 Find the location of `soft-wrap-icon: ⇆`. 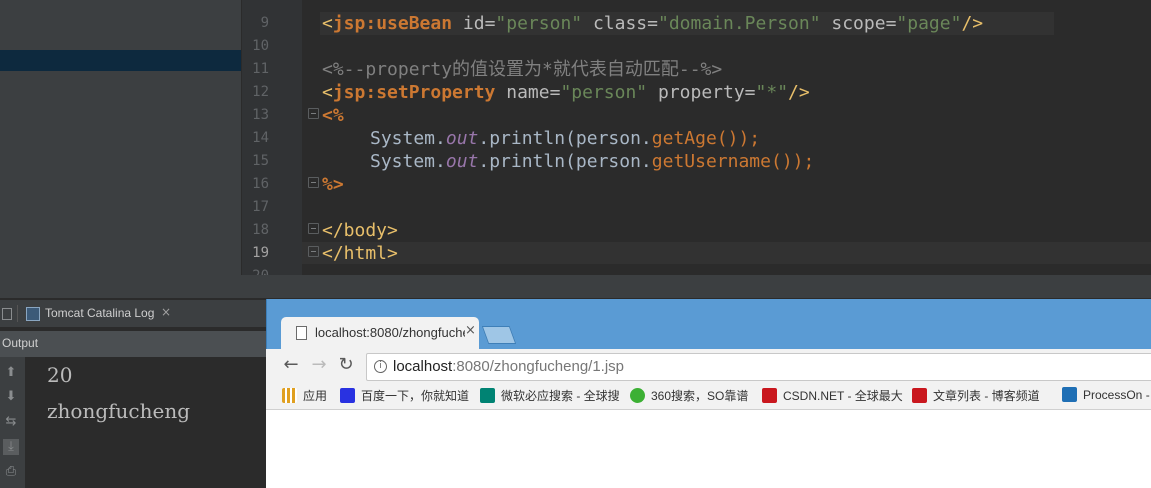

soft-wrap-icon: ⇆ is located at coordinates (11, 422).